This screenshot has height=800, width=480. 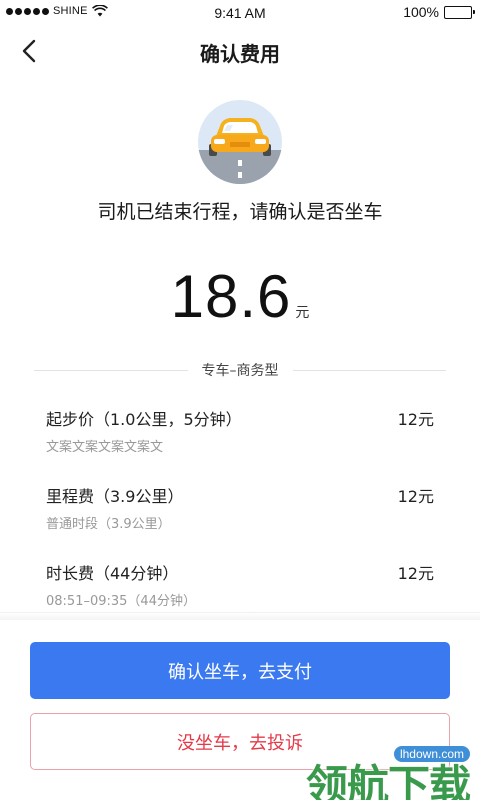 I want to click on service-type-label: 专车–商务型, so click(x=240, y=371).